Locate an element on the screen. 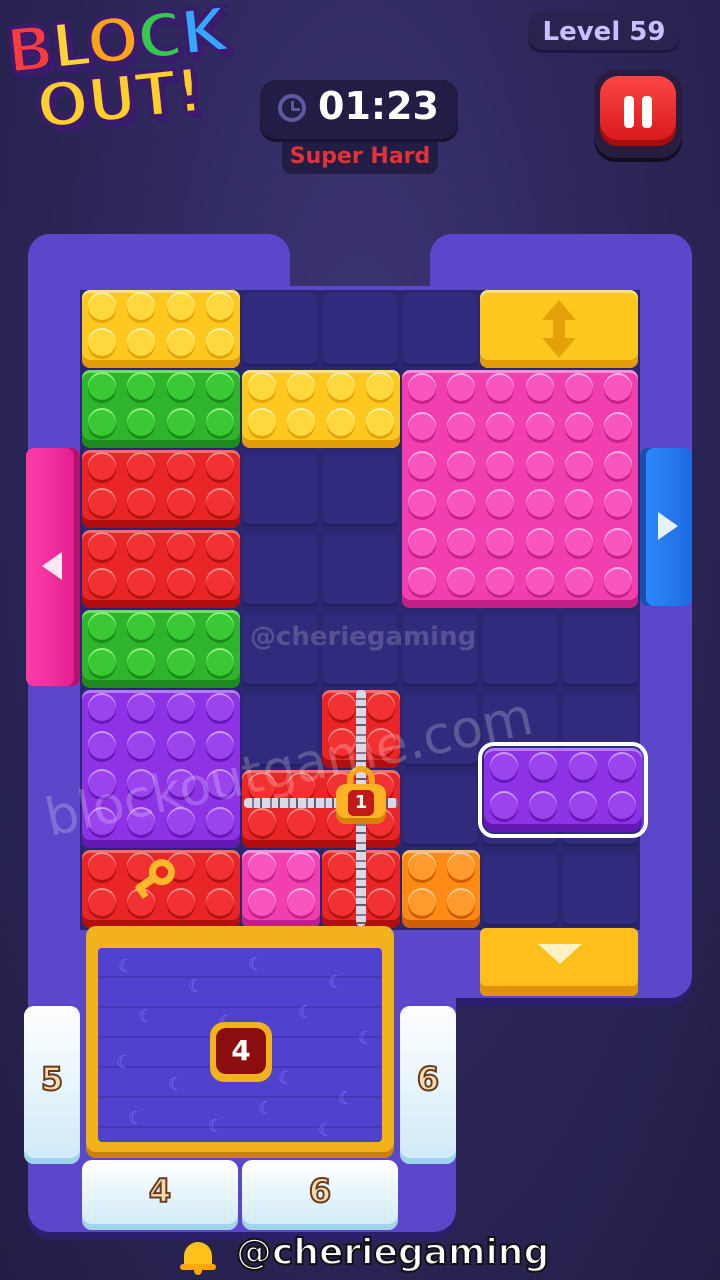  pause-button is located at coordinates (638, 114).